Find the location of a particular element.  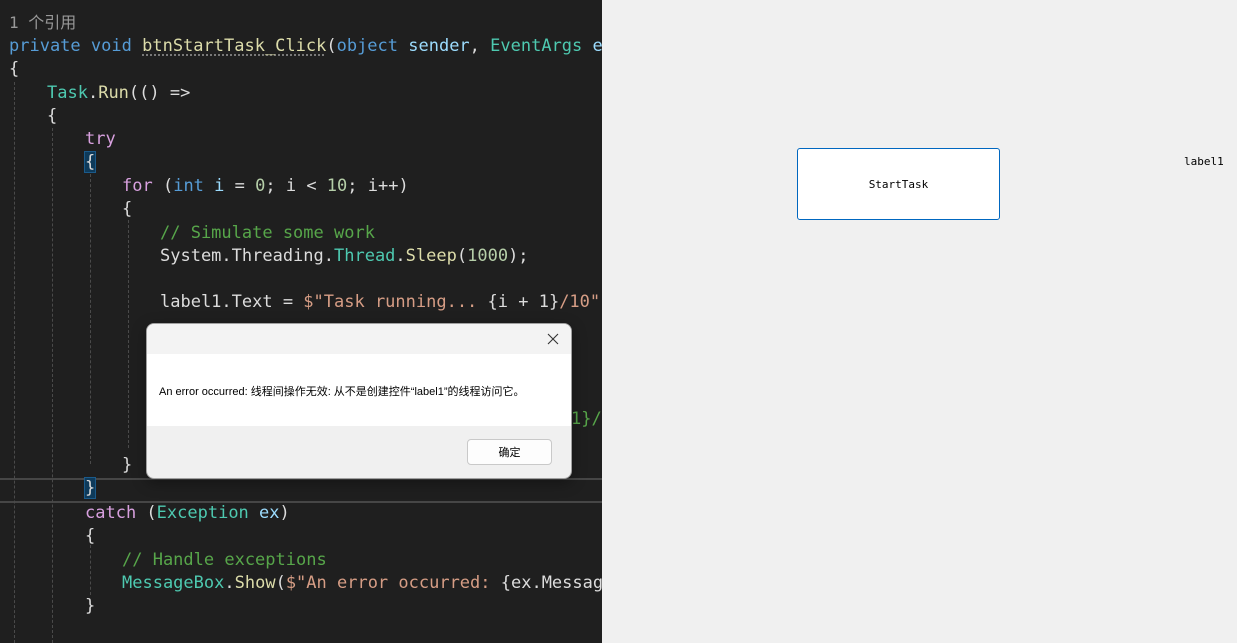

label1-text: label1 is located at coordinates (1204, 161).